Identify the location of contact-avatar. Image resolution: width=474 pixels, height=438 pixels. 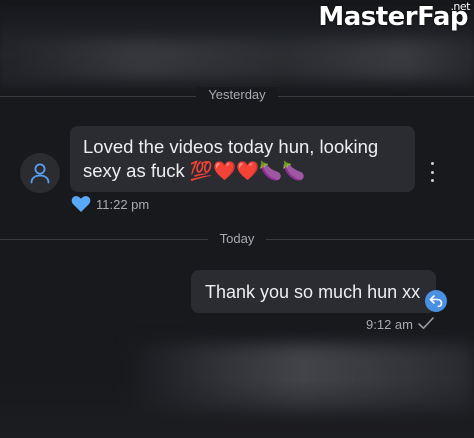
(40, 173).